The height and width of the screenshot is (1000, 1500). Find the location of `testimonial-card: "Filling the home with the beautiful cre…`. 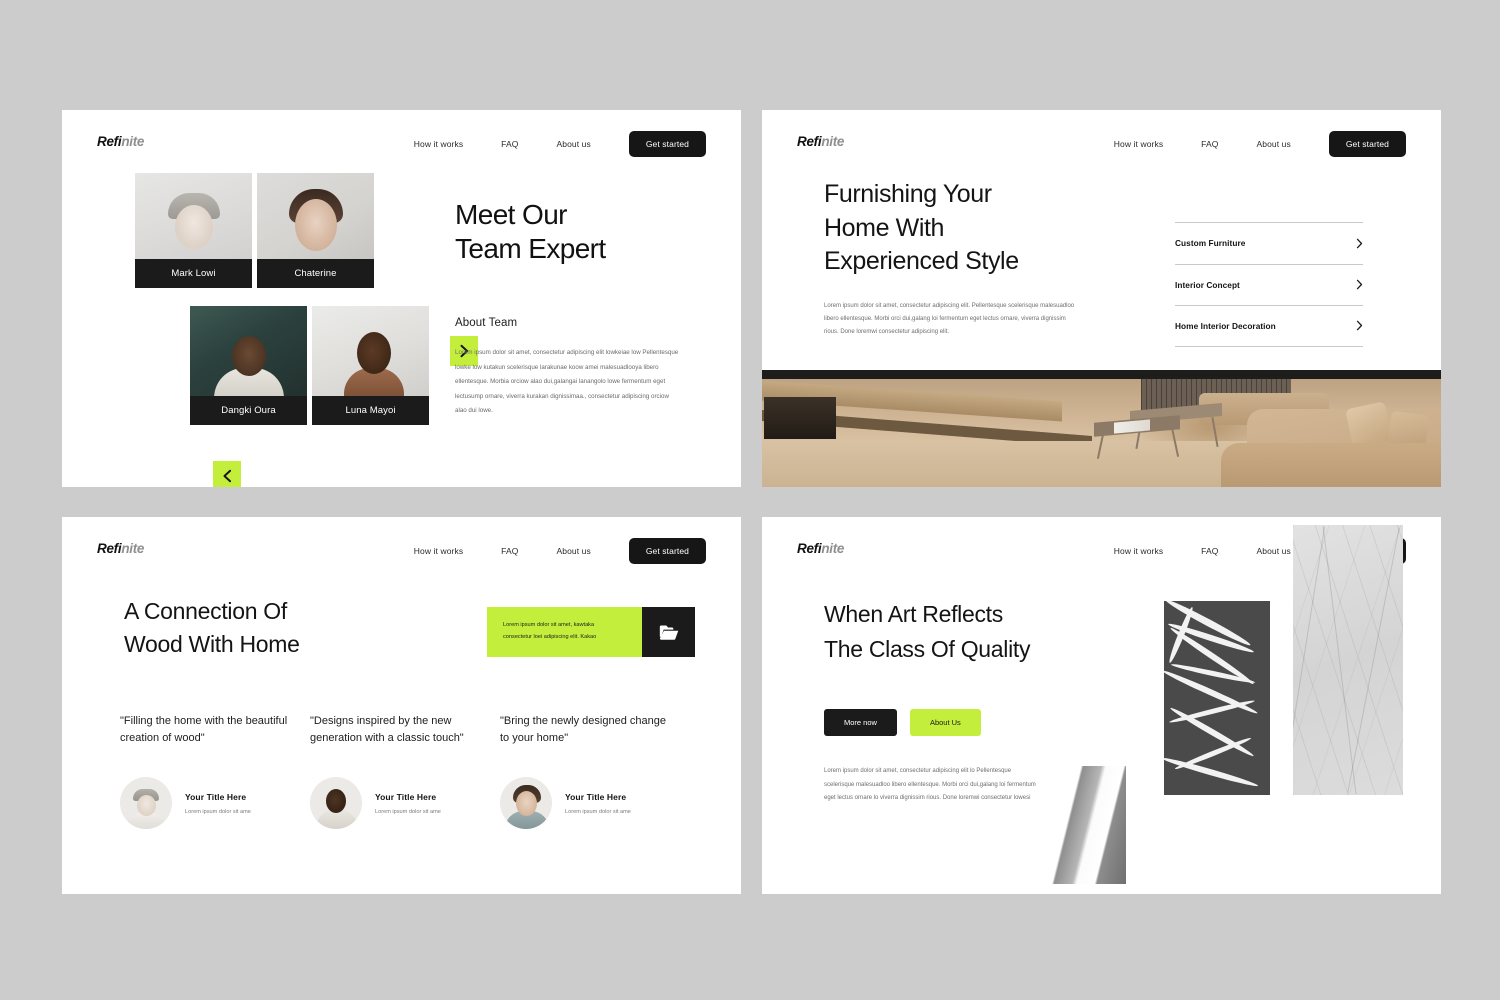

testimonial-card: "Filling the home with the beautiful cre… is located at coordinates (215, 771).